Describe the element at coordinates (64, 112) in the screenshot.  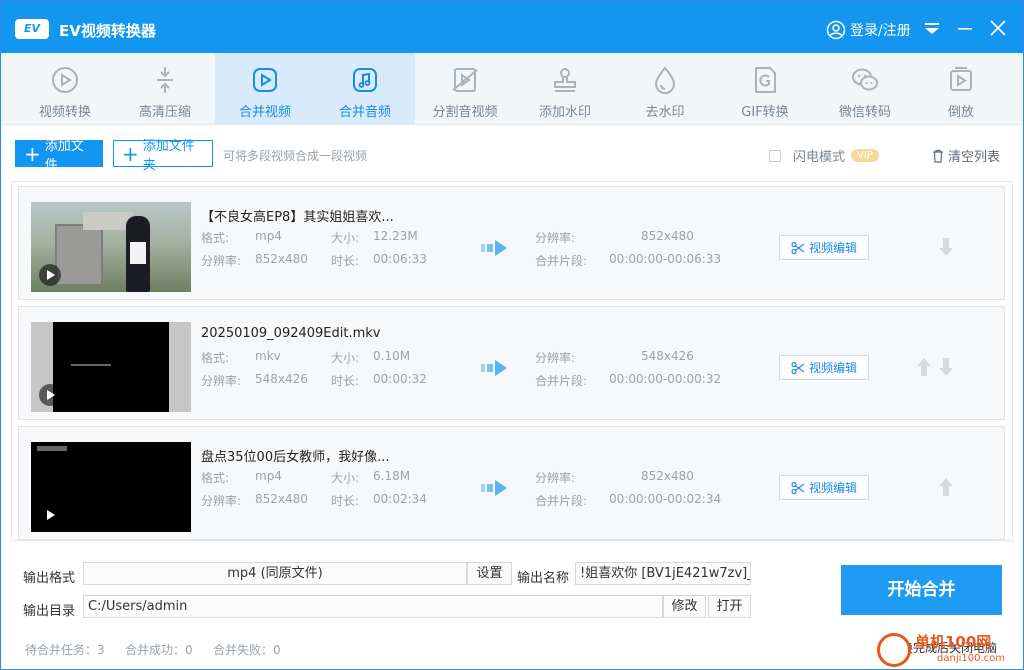
I see `tool-label: 视频转换` at that location.